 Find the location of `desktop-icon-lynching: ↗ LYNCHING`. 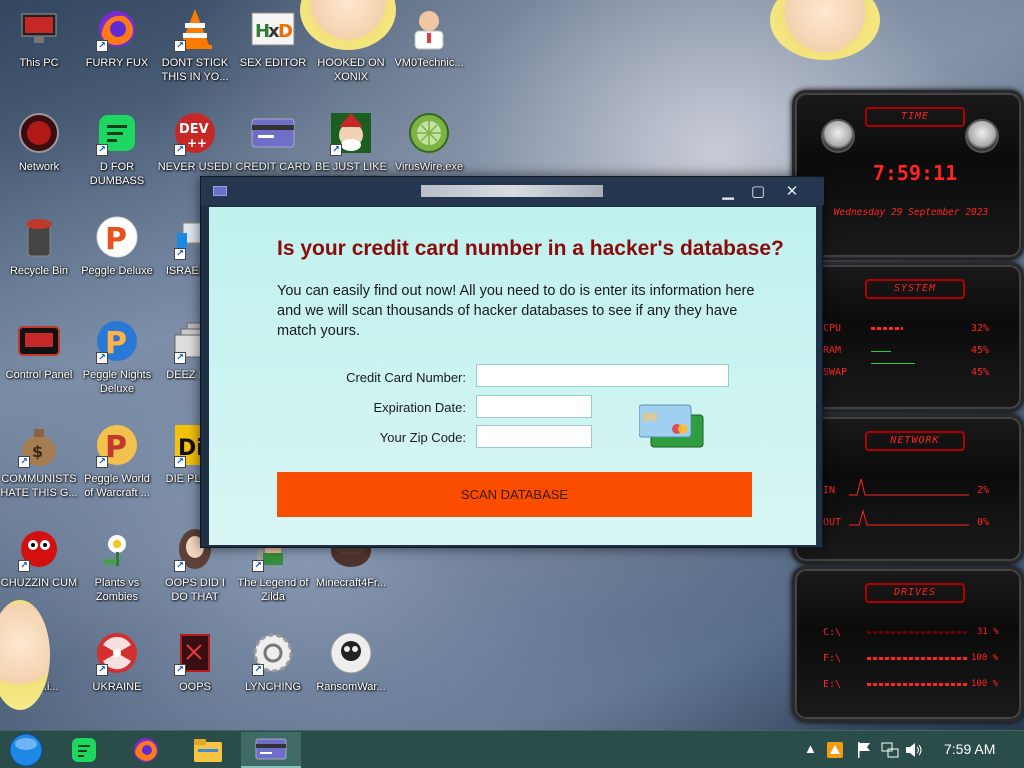

desktop-icon-lynching: ↗ LYNCHING is located at coordinates (273, 674).